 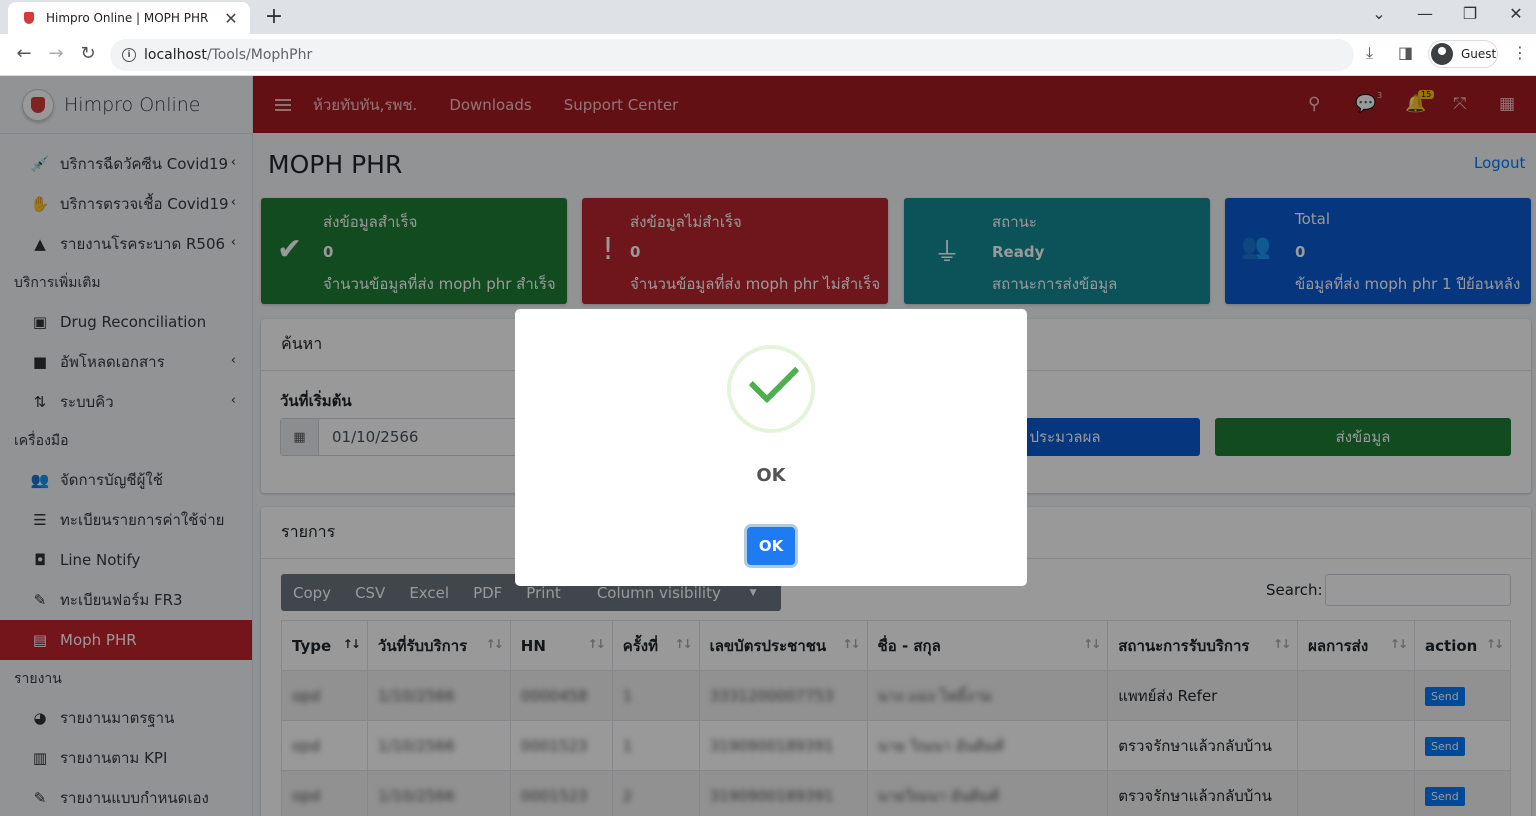 What do you see at coordinates (259, 55) in the screenshot?
I see `url-path: /Tools/MophPhr` at bounding box center [259, 55].